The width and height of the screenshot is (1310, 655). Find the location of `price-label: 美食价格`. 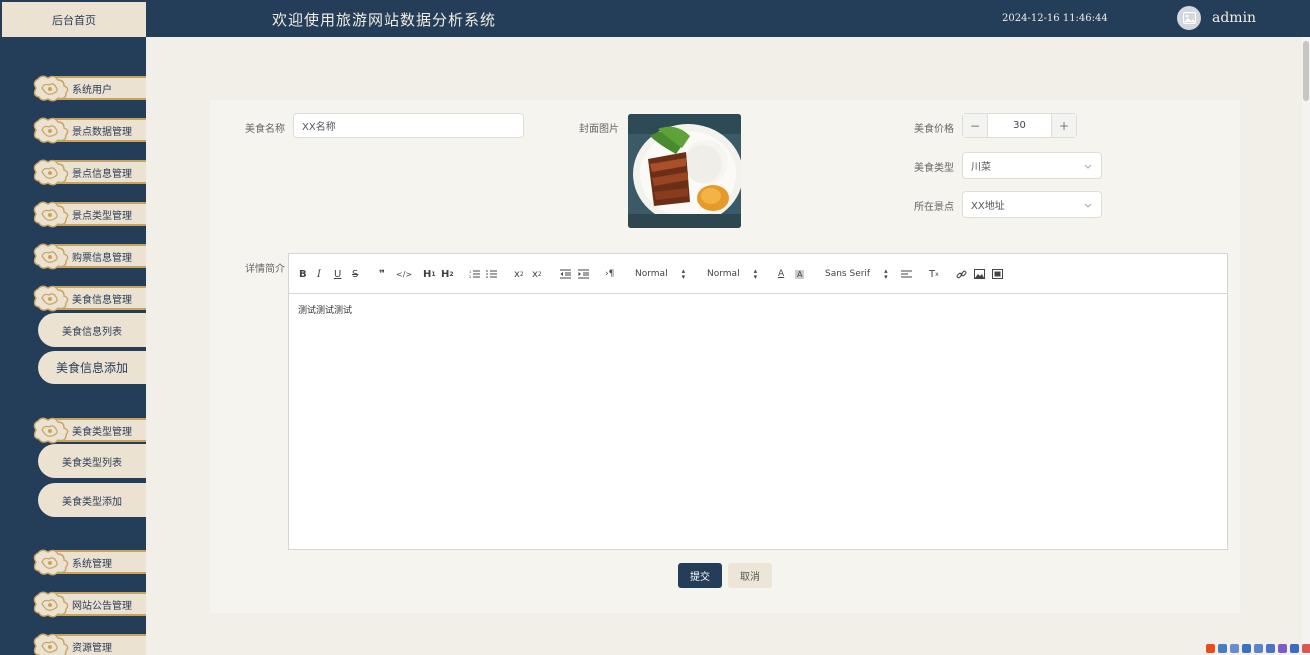

price-label: 美食价格 is located at coordinates (934, 129).